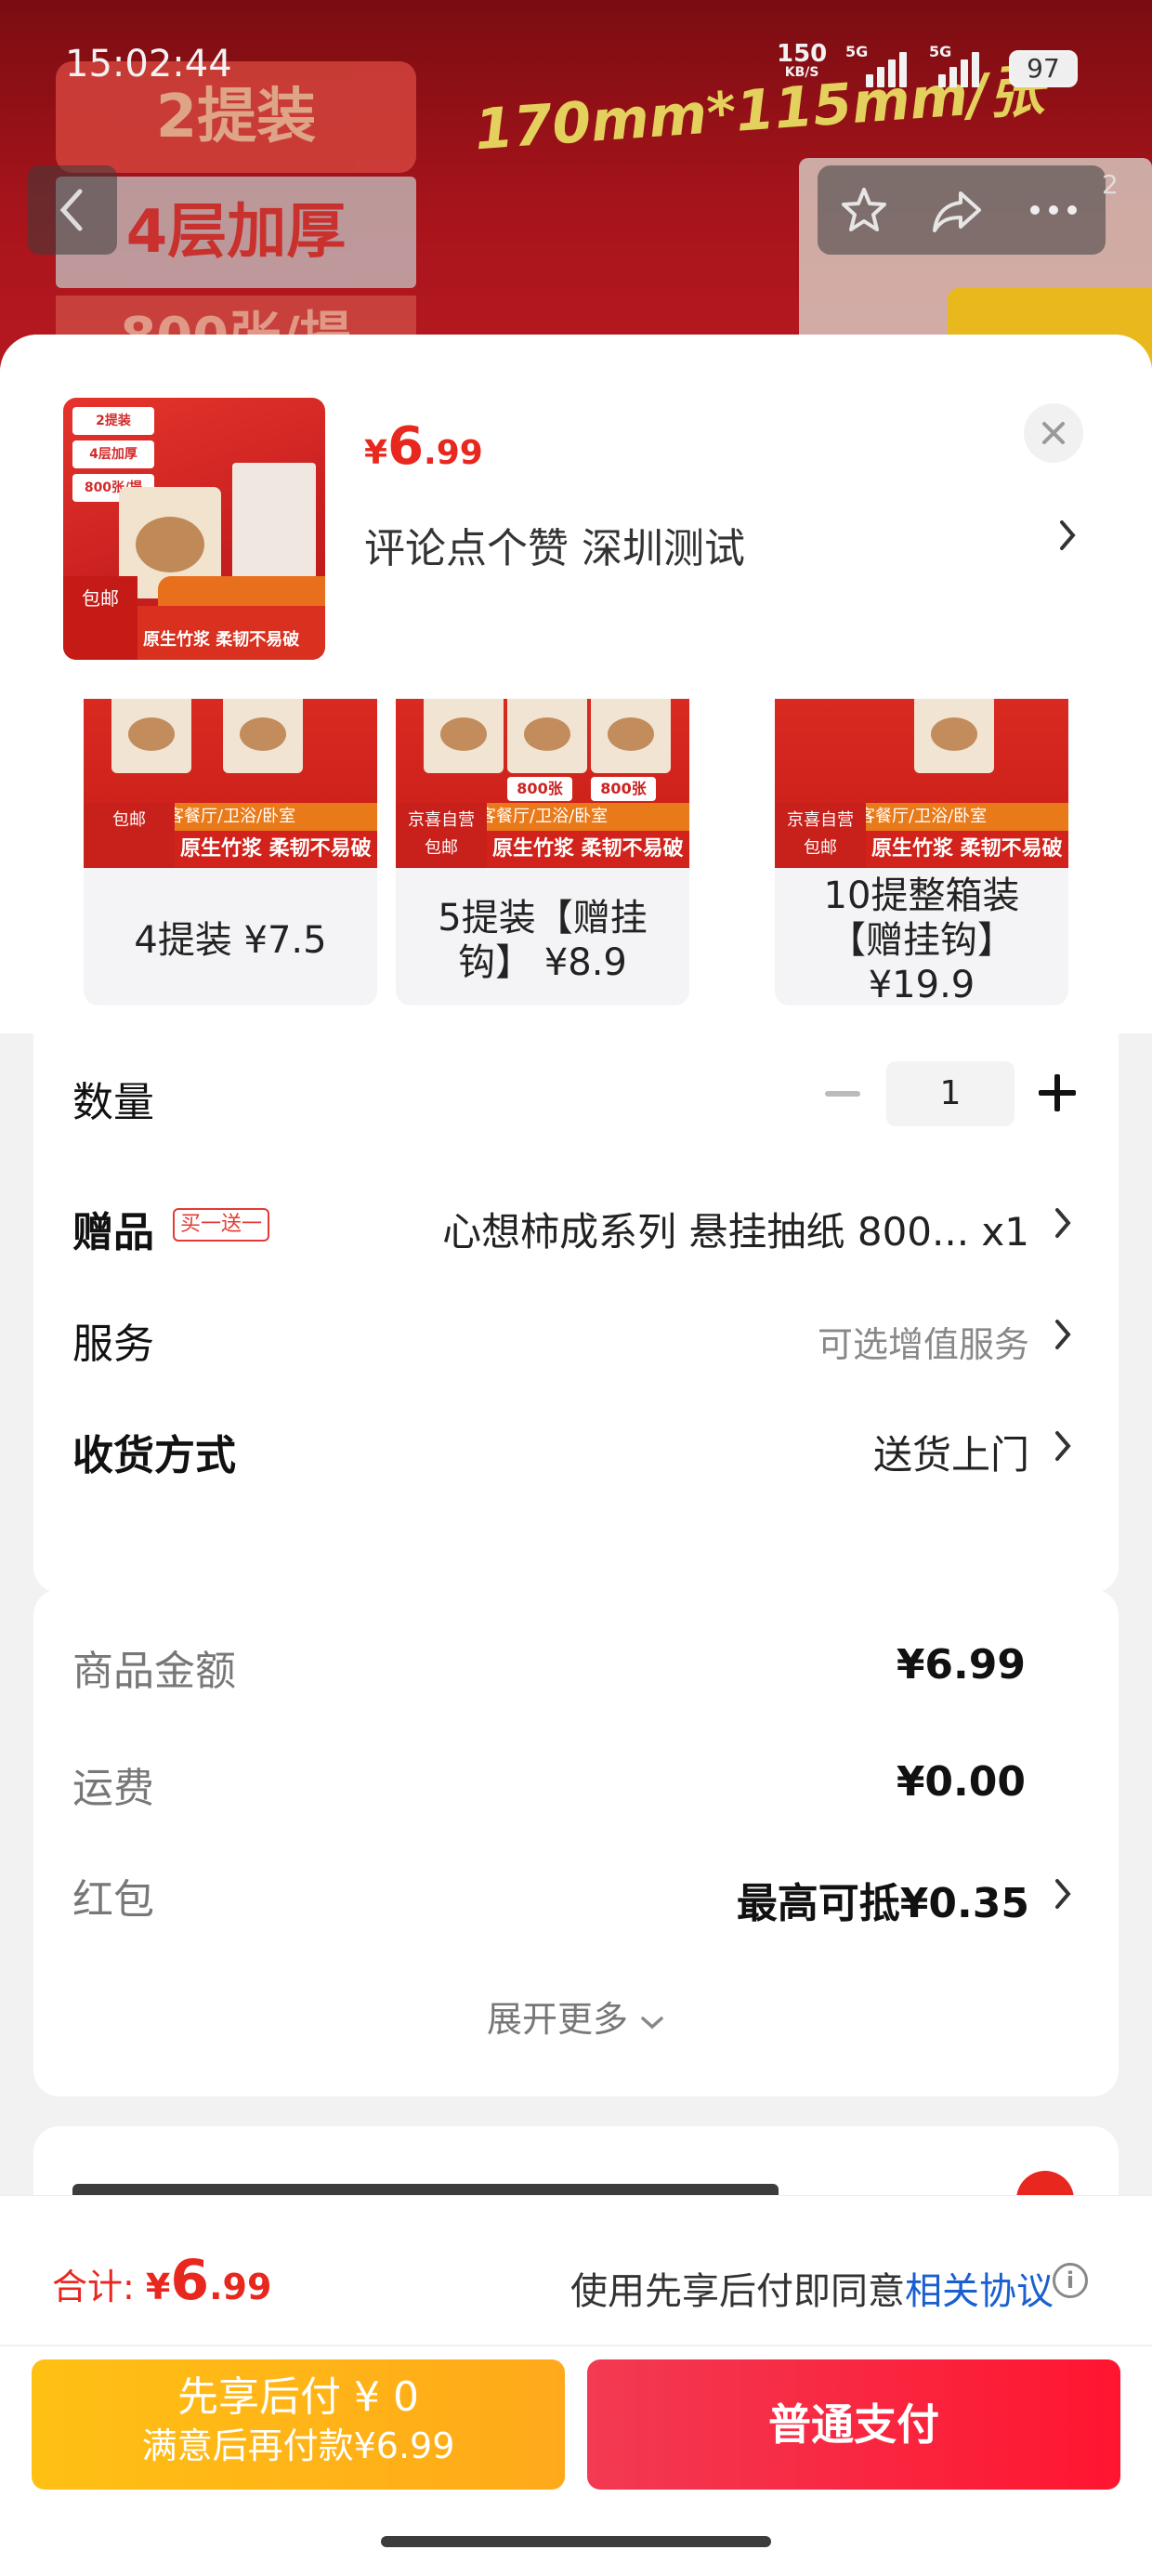 The image size is (1152, 2576). What do you see at coordinates (1110, 184) in the screenshot?
I see `notification-count: 2` at bounding box center [1110, 184].